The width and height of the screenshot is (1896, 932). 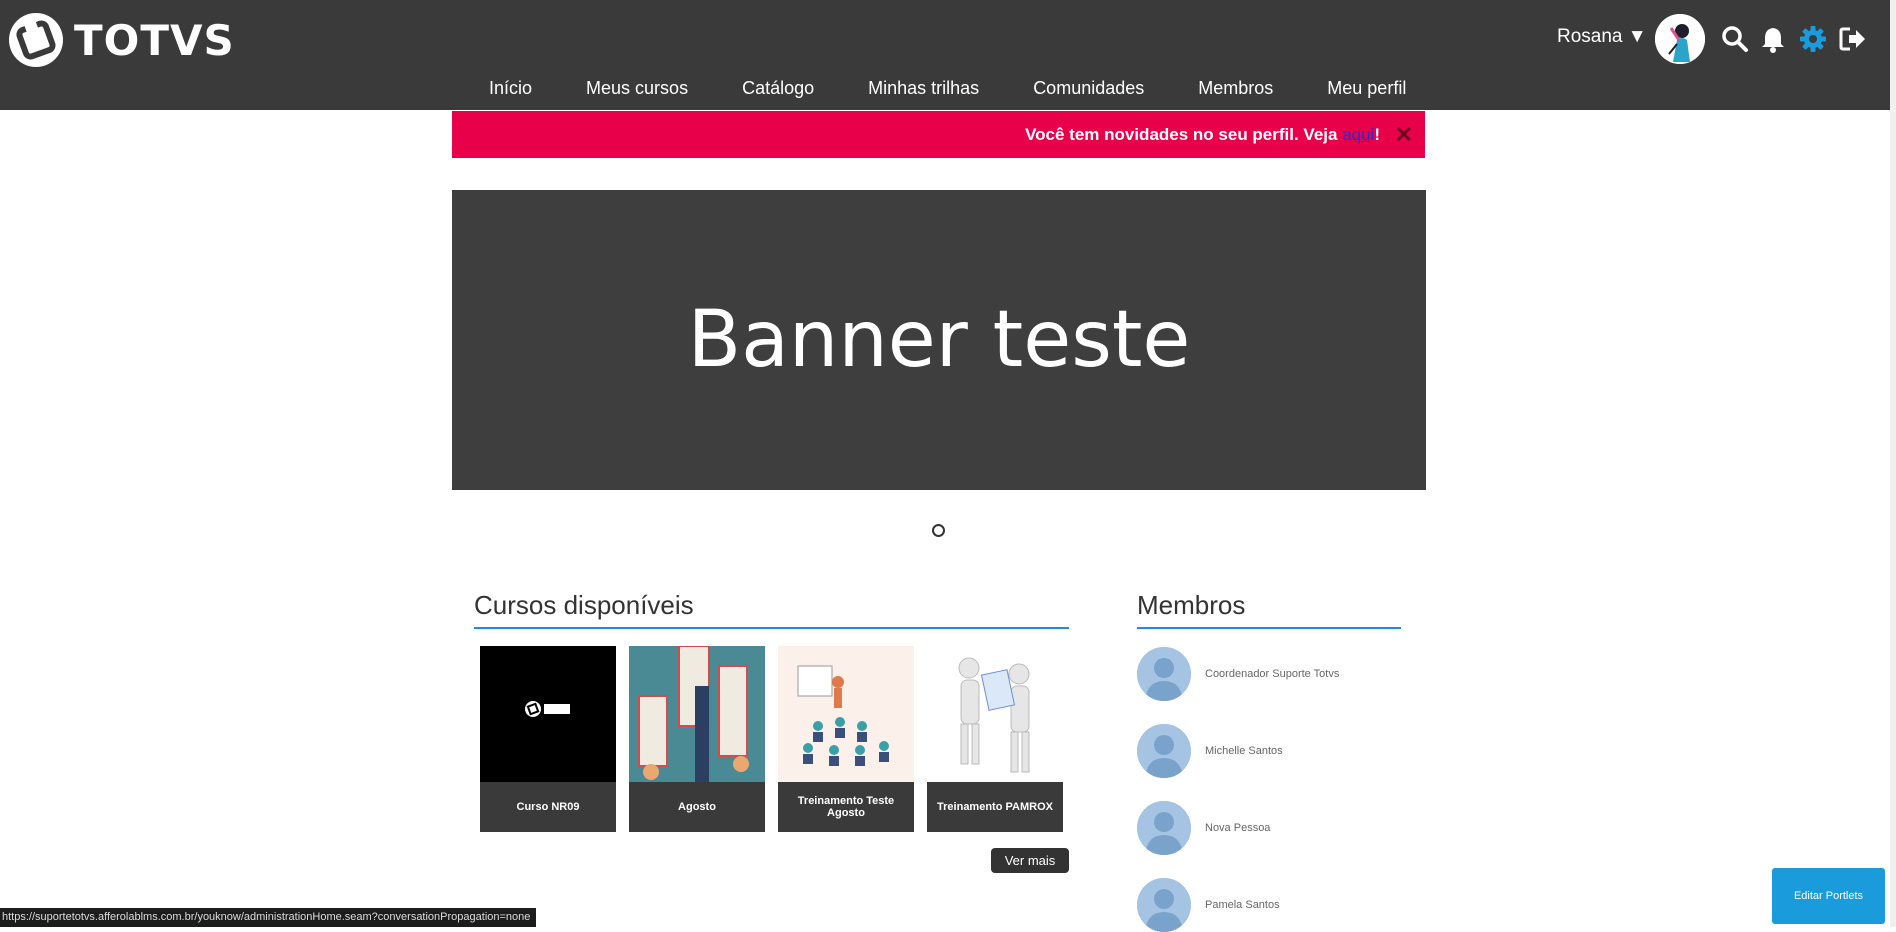 I want to click on course-card: Agosto, so click(x=697, y=739).